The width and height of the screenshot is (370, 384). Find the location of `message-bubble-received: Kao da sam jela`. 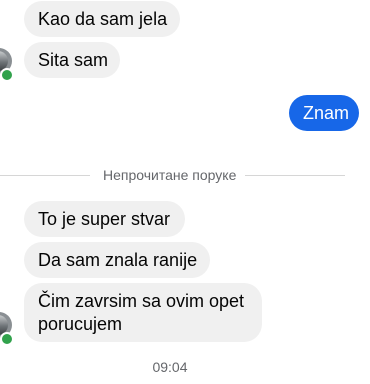

message-bubble-received: Kao da sam jela is located at coordinates (102, 19).